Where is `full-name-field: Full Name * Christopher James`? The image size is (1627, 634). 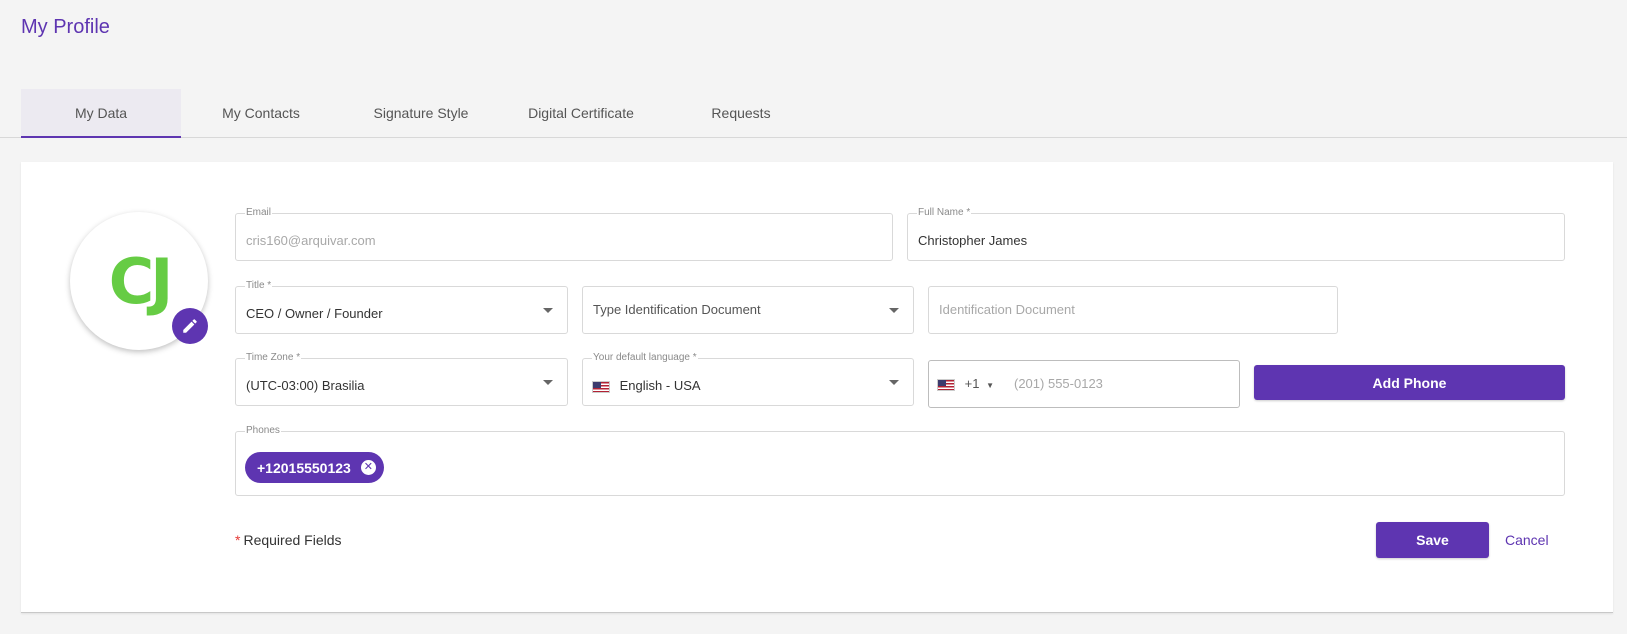
full-name-field: Full Name * Christopher James is located at coordinates (1236, 234).